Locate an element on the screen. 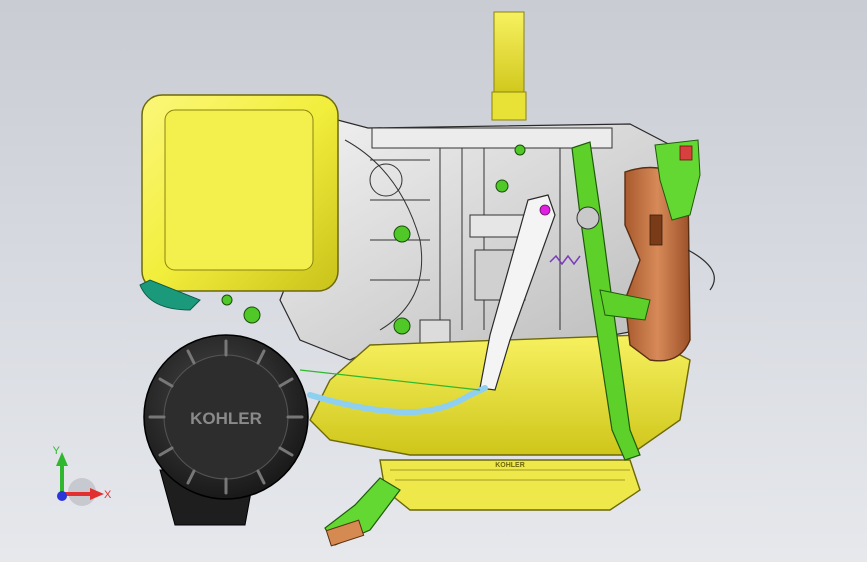  stop-switch is located at coordinates (686, 153).